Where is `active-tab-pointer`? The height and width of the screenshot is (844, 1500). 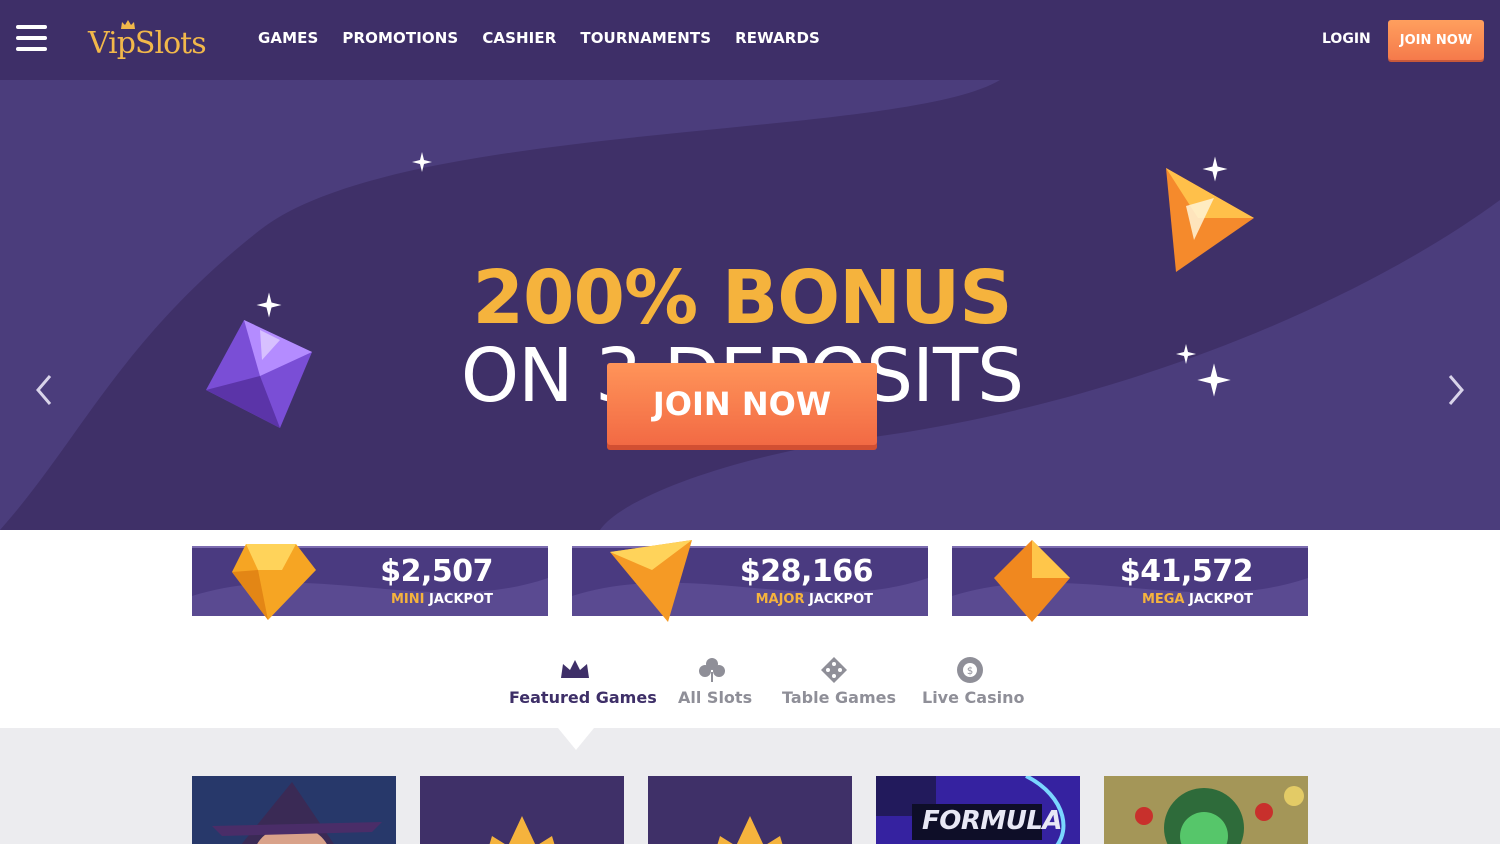
active-tab-pointer is located at coordinates (576, 739).